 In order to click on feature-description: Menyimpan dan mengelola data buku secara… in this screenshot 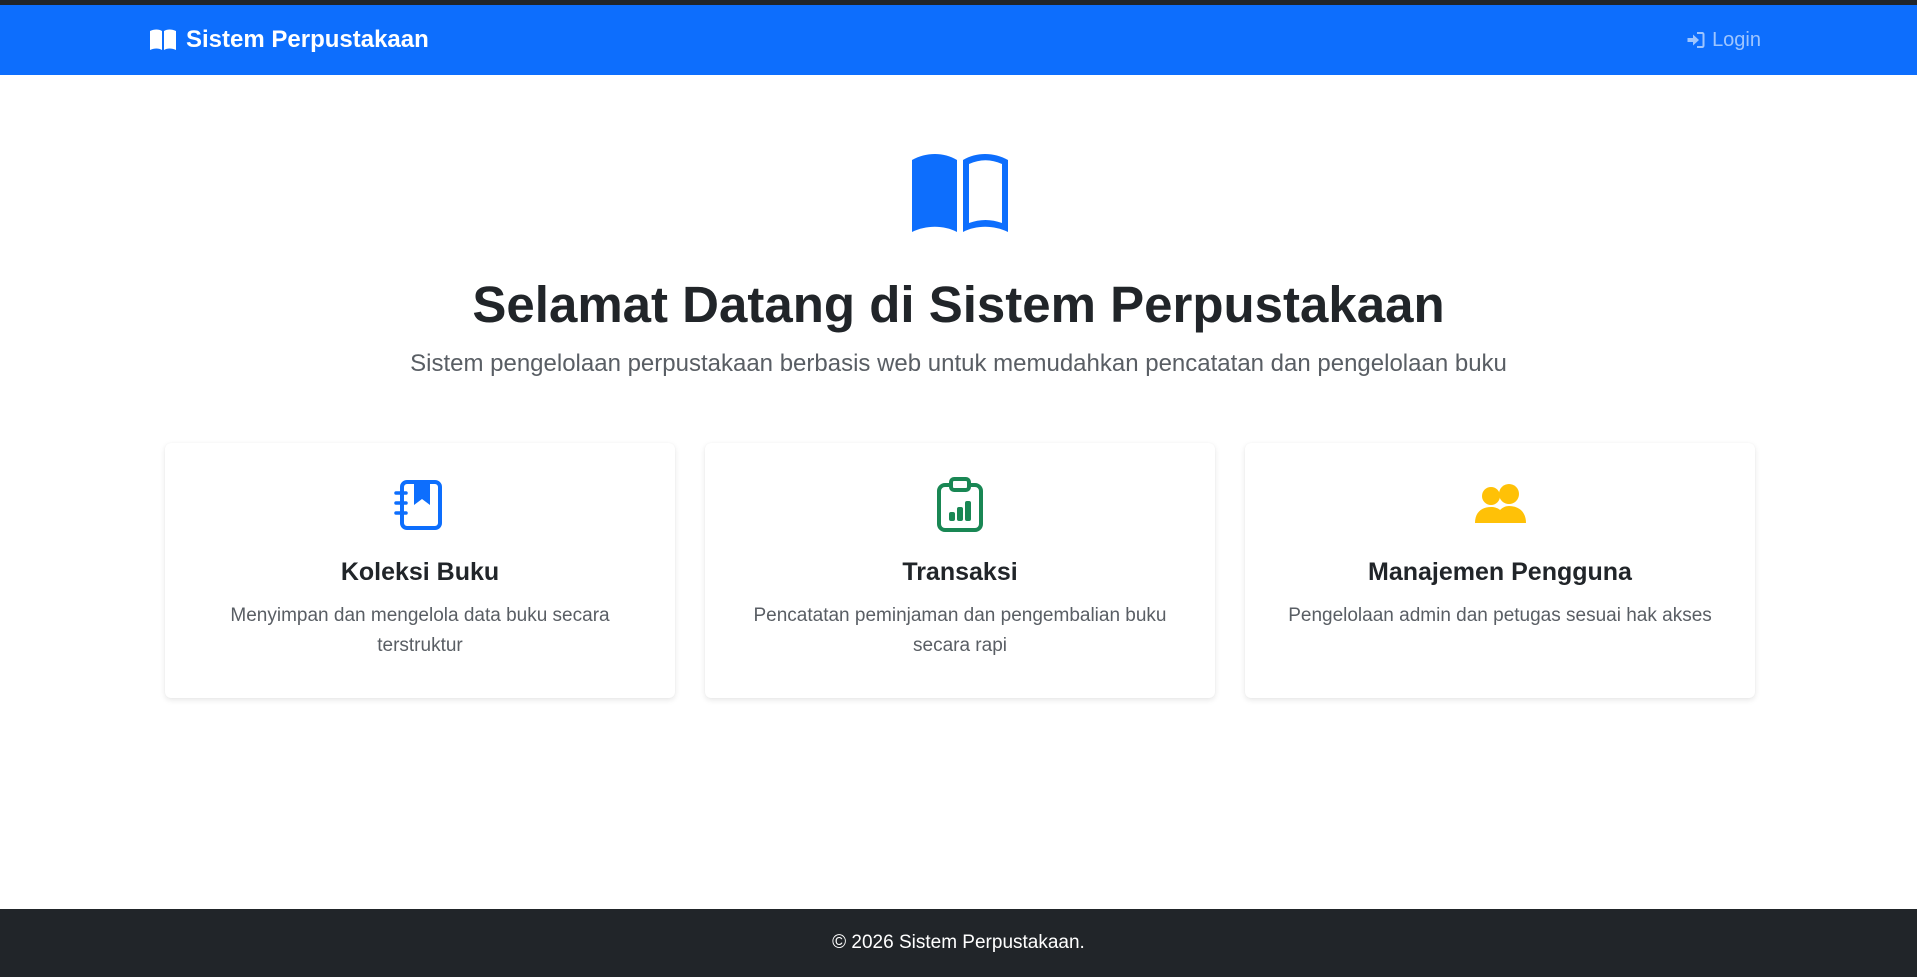, I will do `click(420, 630)`.